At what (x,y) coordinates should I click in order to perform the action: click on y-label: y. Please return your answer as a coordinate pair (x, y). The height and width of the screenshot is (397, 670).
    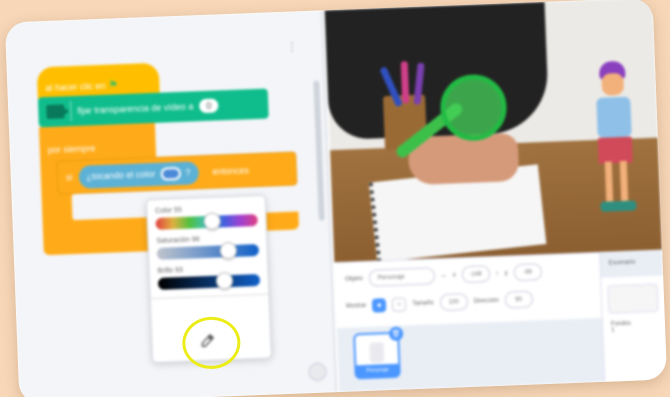
    Looking at the image, I should click on (506, 273).